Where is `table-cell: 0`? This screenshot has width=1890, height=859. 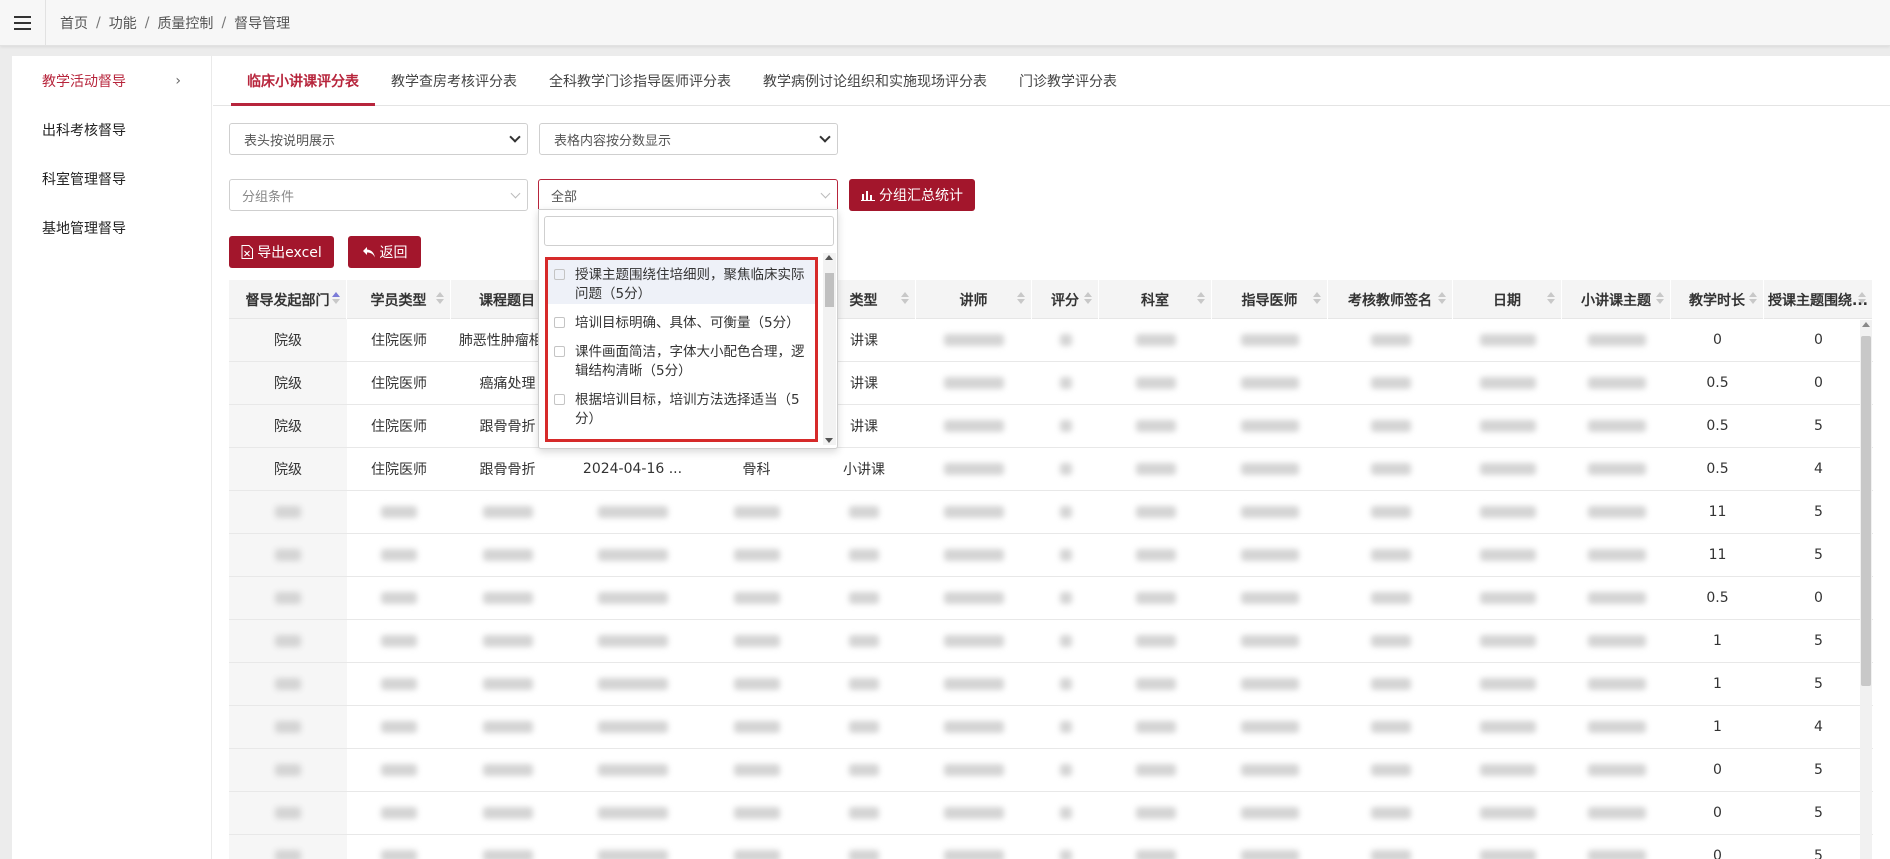
table-cell: 0 is located at coordinates (1818, 383).